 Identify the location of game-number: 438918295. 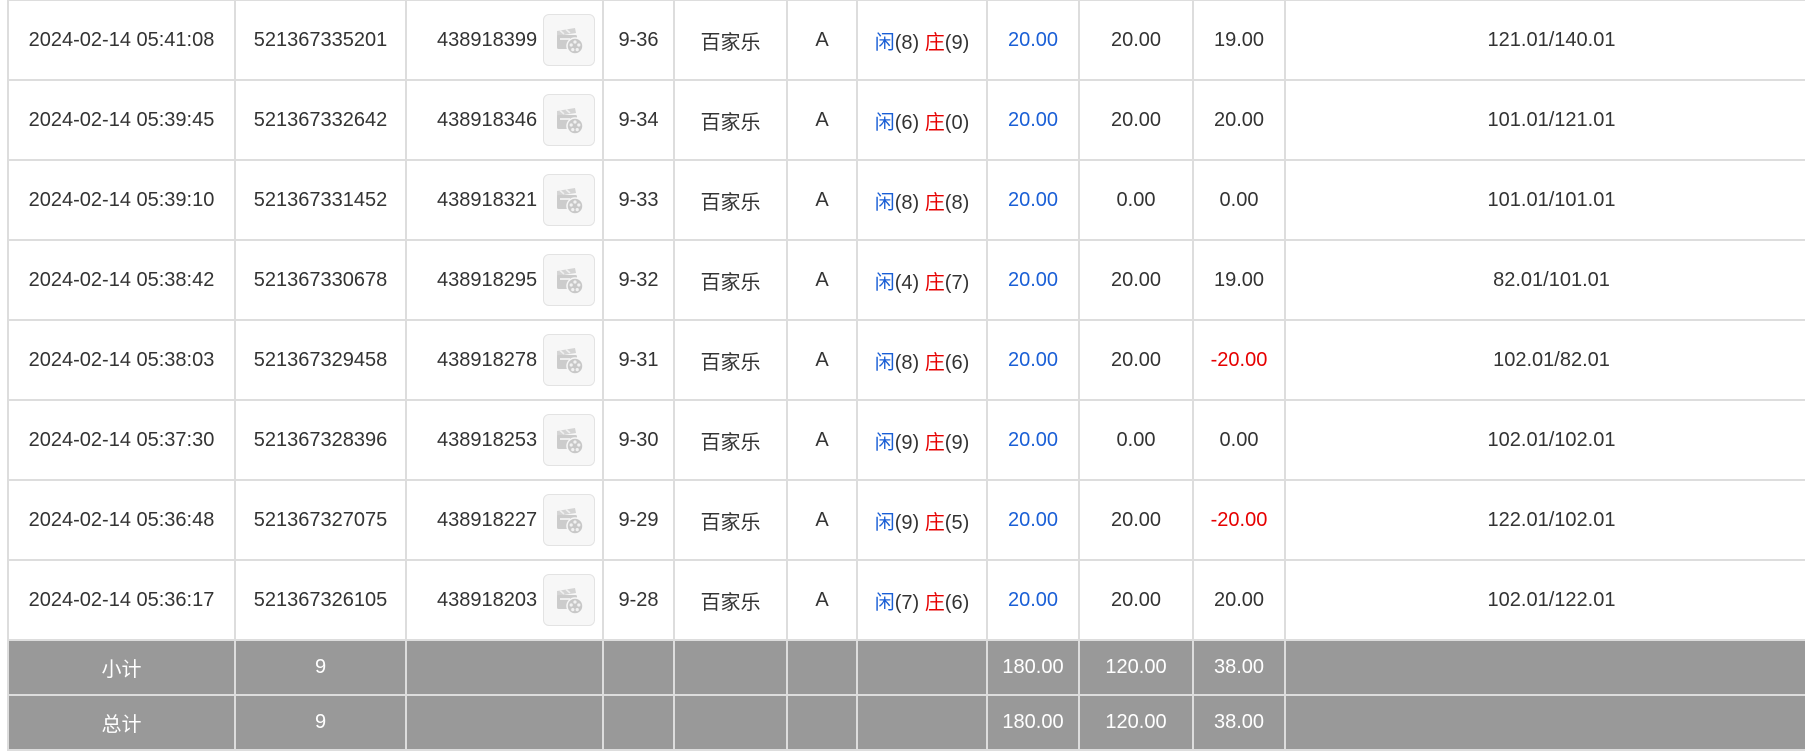
(487, 279).